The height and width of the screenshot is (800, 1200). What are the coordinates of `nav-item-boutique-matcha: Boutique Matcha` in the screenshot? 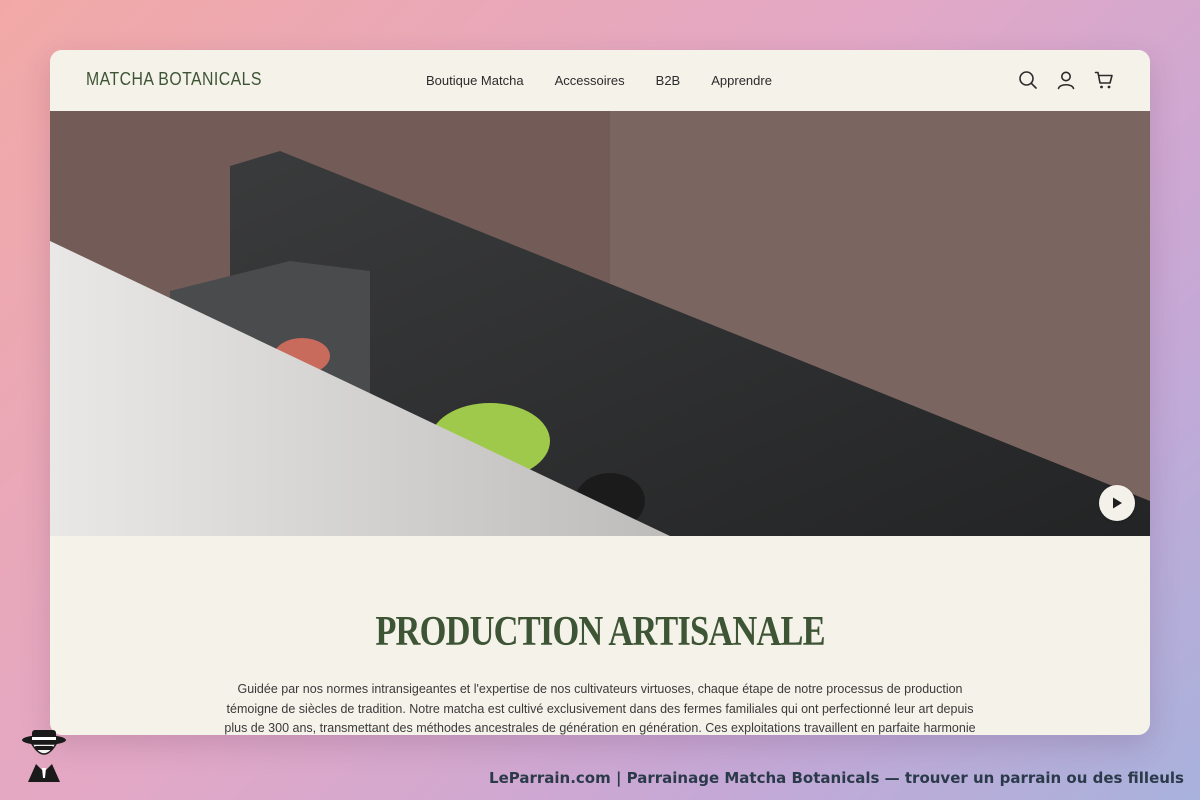 It's located at (475, 80).